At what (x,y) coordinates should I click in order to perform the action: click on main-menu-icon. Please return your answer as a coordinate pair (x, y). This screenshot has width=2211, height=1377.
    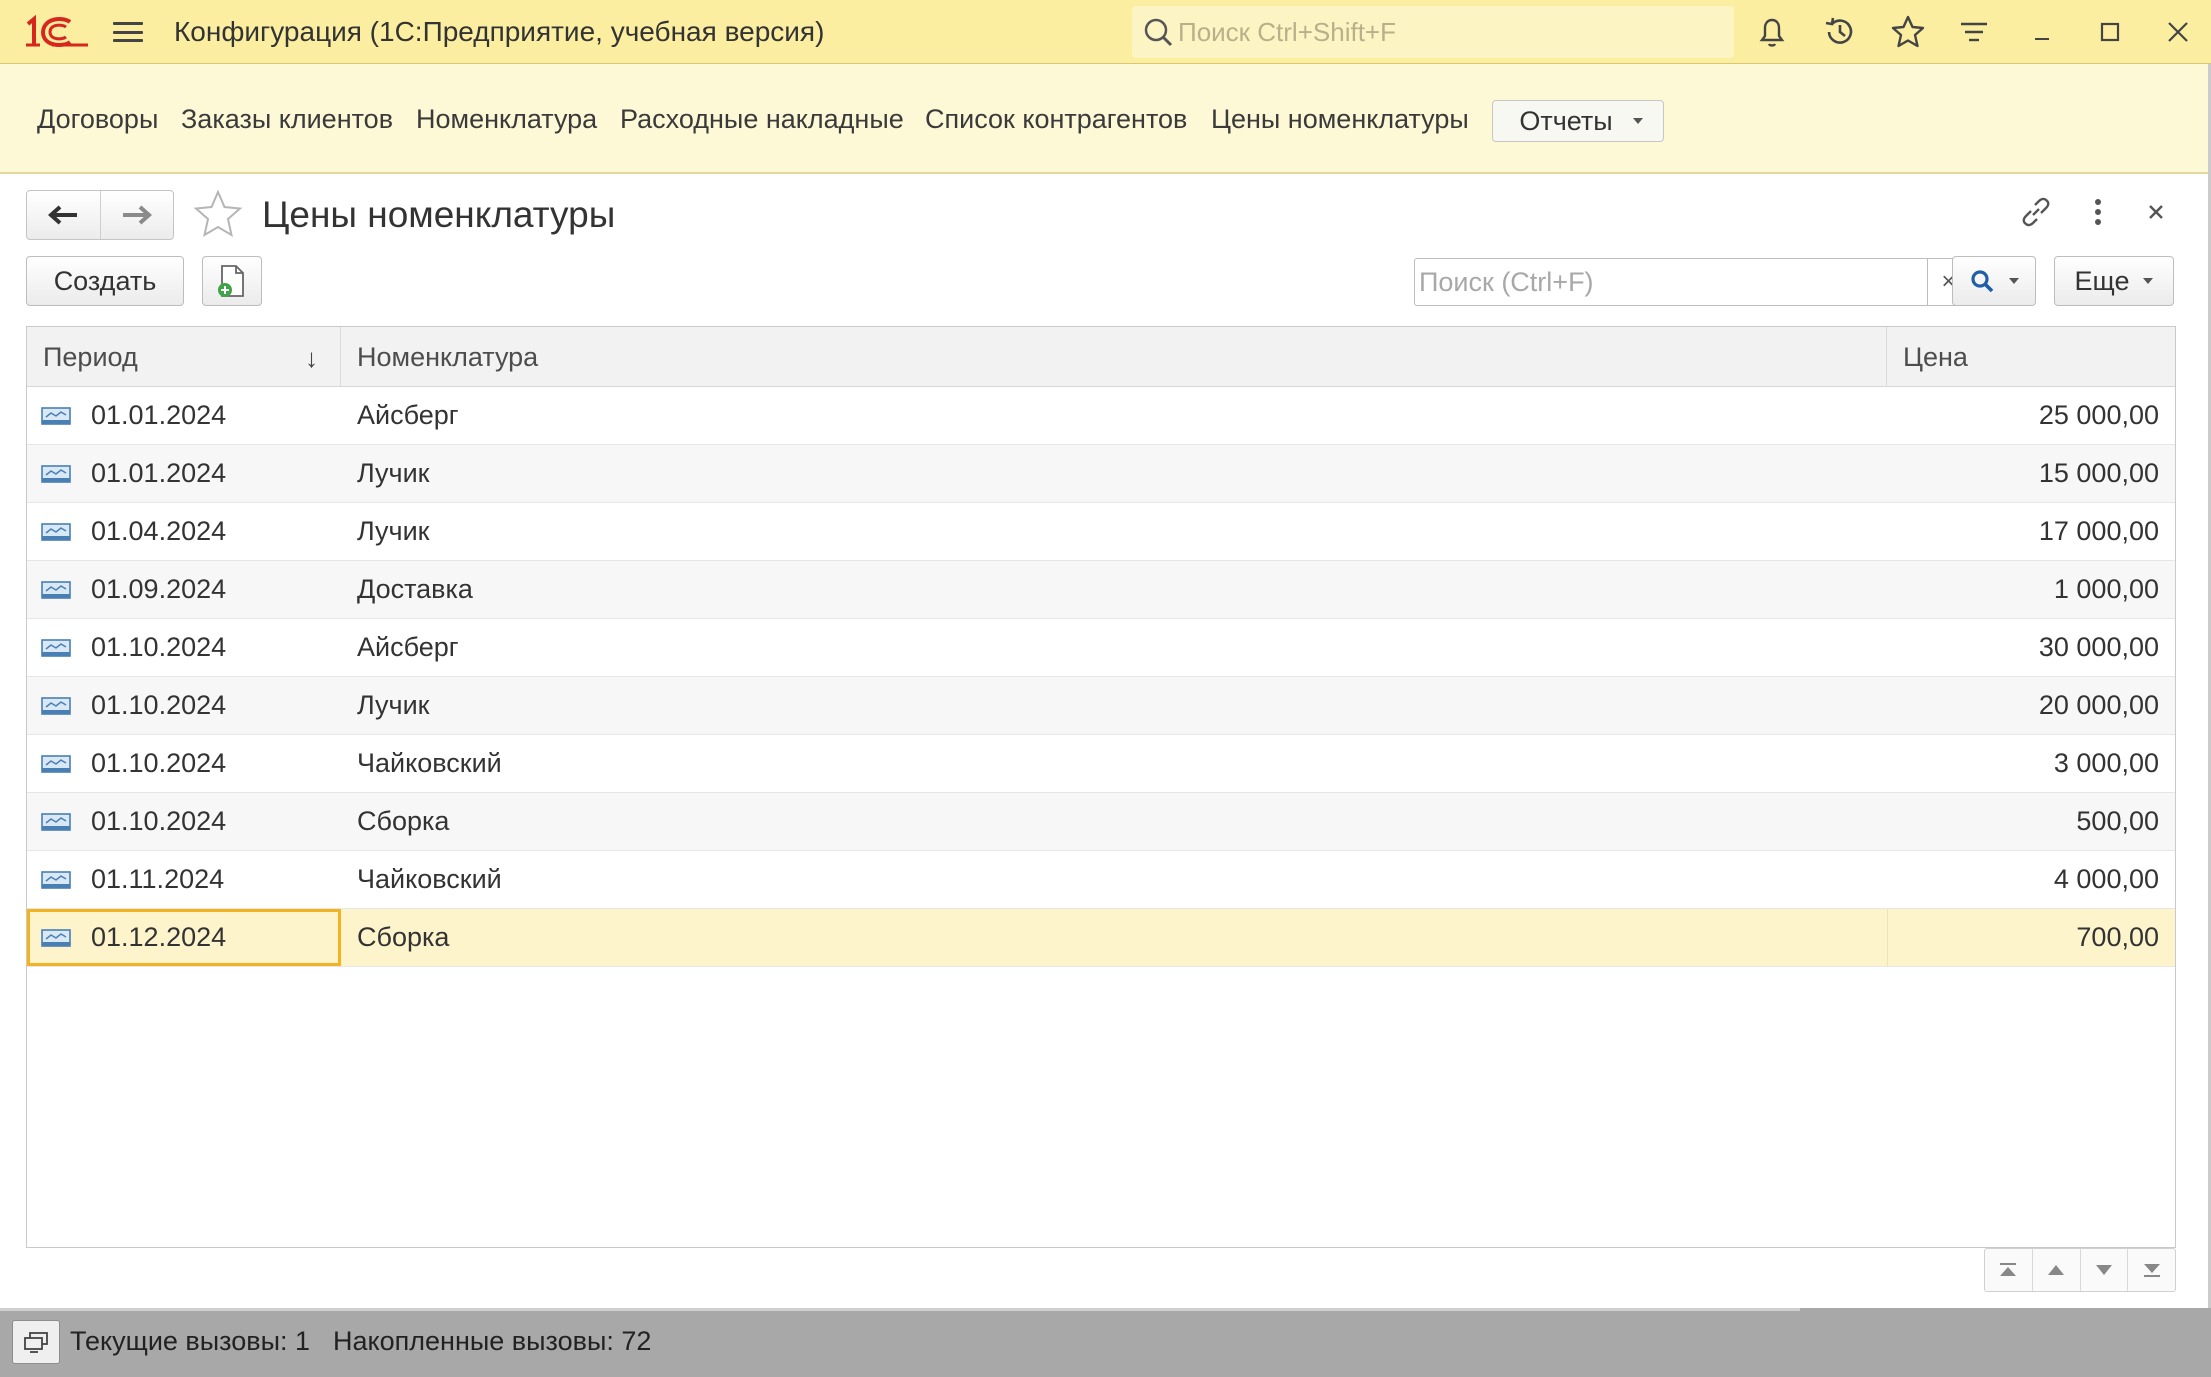
    Looking at the image, I should click on (128, 32).